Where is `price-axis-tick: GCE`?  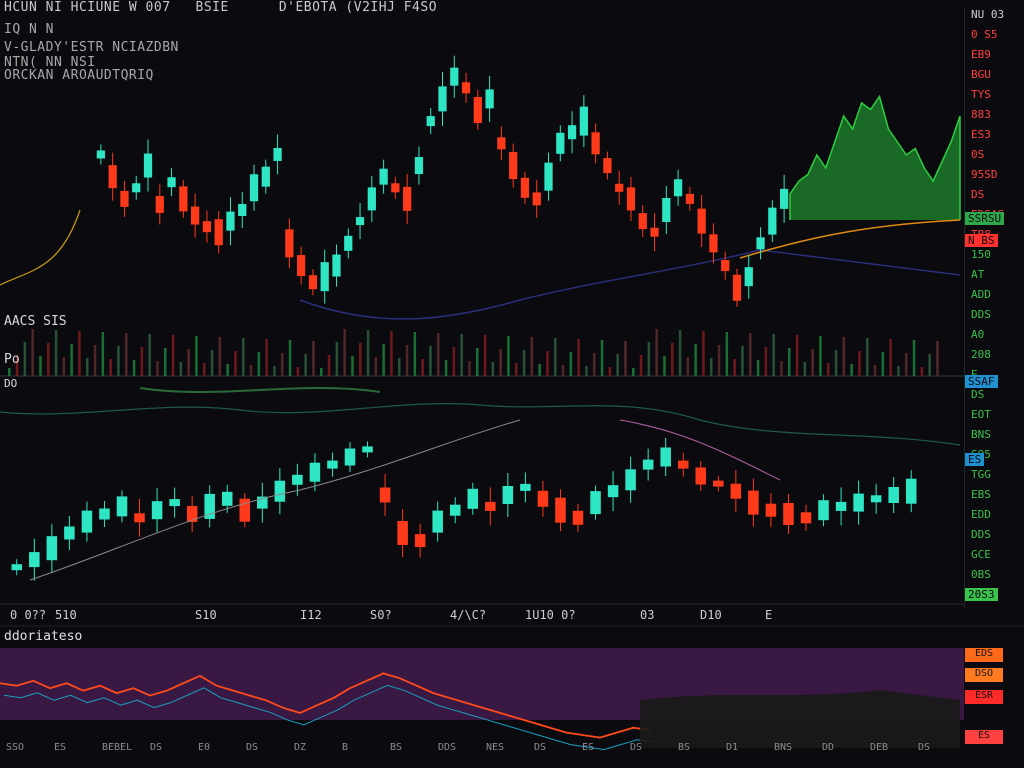
price-axis-tick: GCE is located at coordinates (981, 554).